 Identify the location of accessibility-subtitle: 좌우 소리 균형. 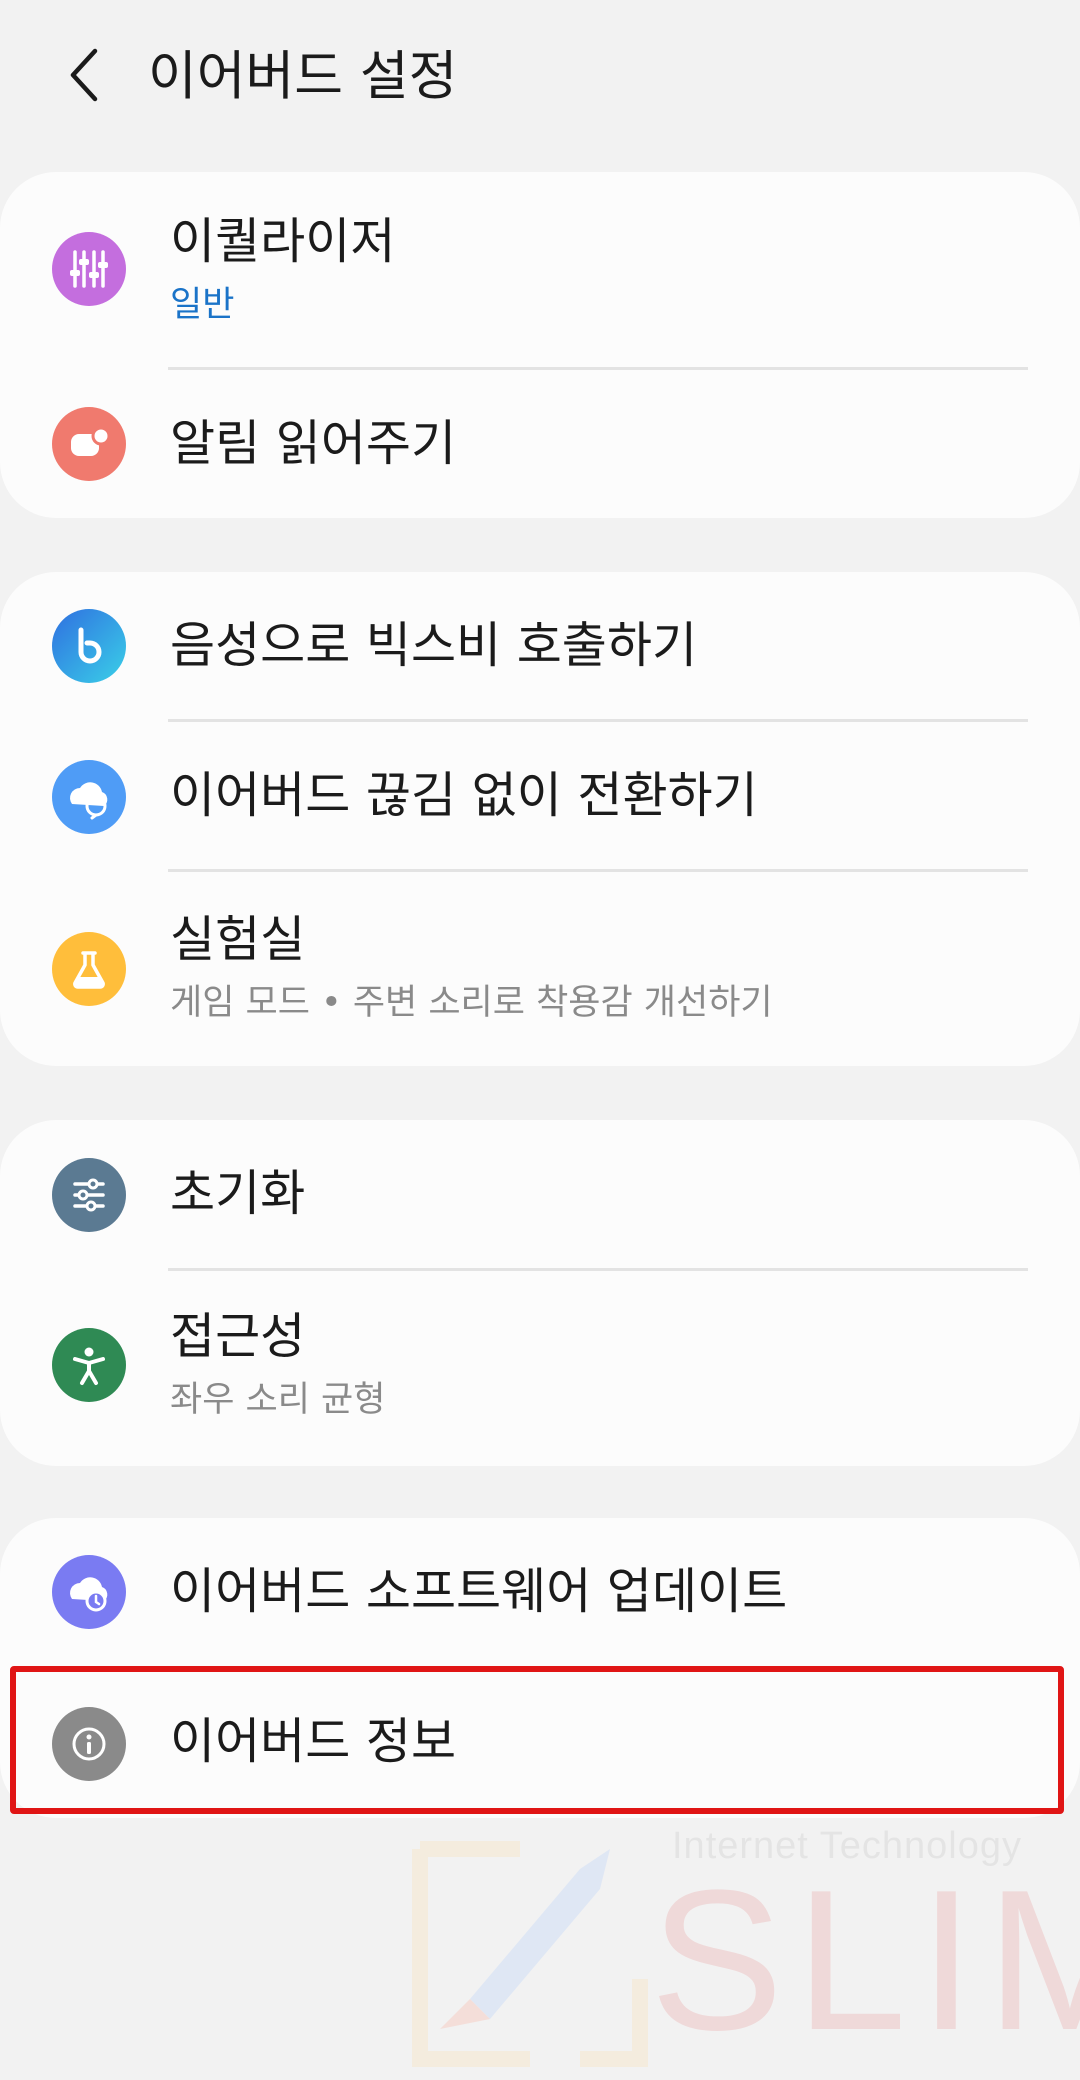
(278, 1400).